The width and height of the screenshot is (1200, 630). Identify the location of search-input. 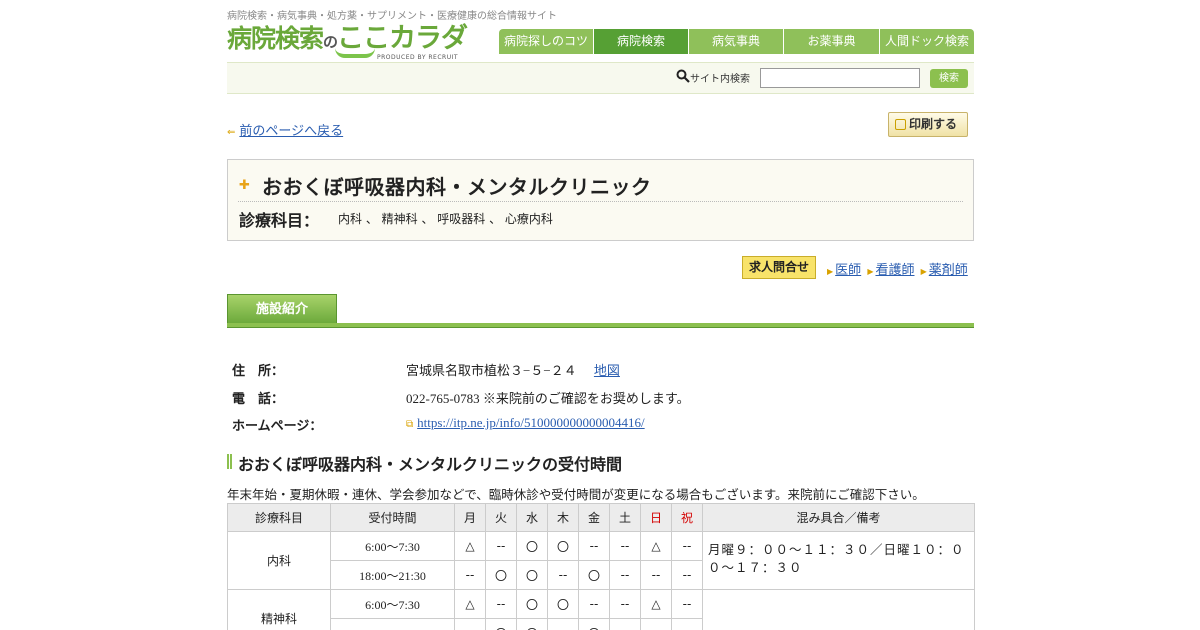
(840, 78).